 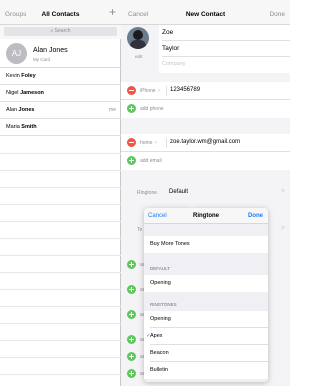 What do you see at coordinates (206, 336) in the screenshot?
I see `ringtone-option-selected: ✓ Apex` at bounding box center [206, 336].